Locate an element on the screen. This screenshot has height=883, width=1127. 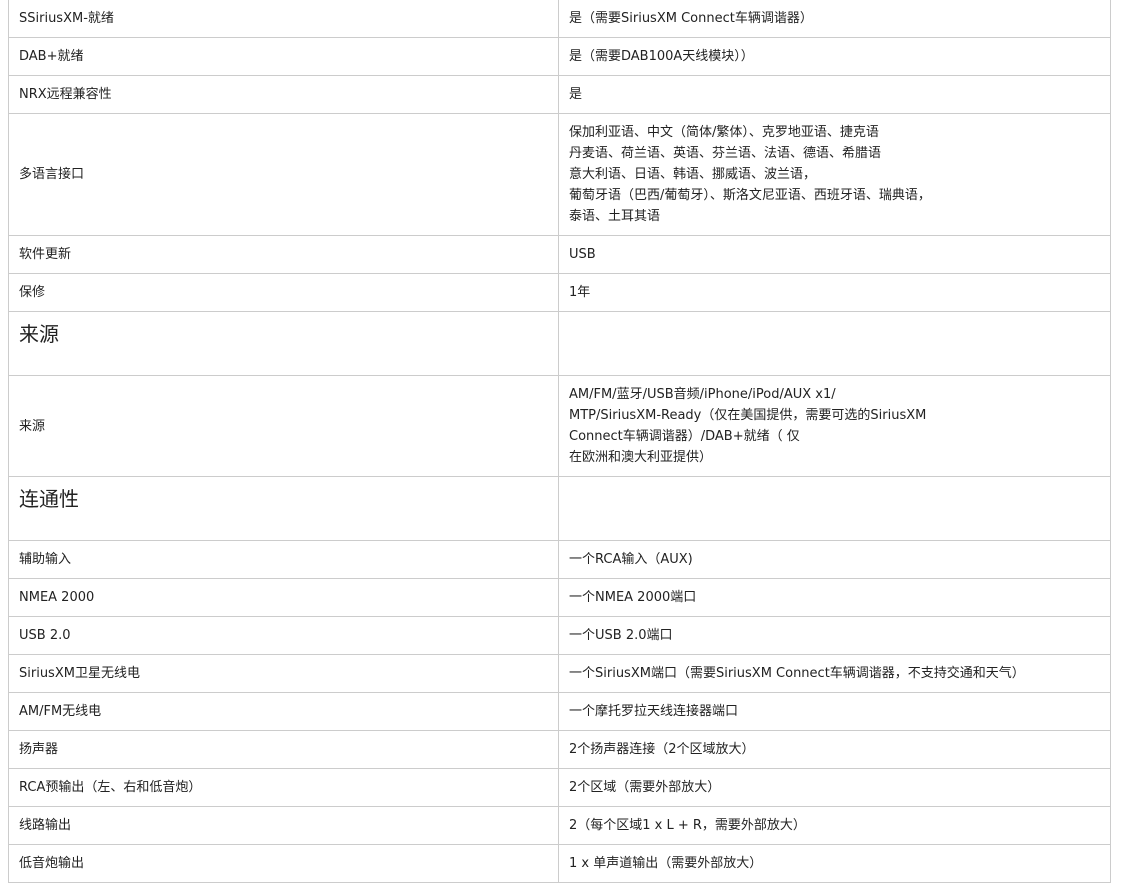
spec-label: 扬声器 is located at coordinates (283, 749).